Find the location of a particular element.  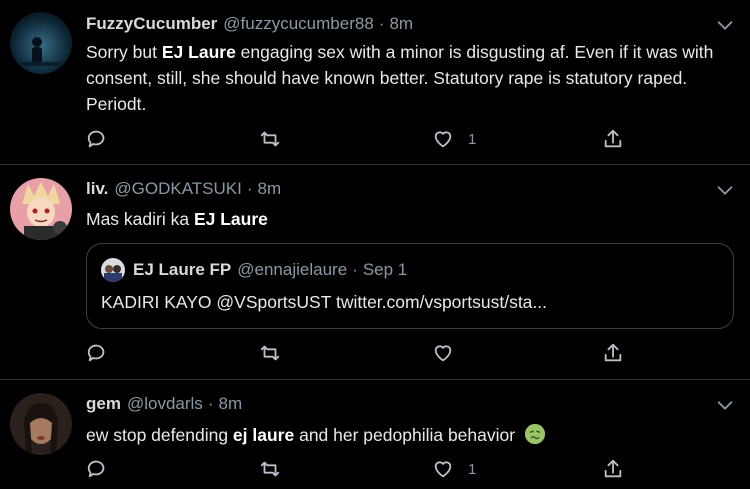

display-name: FuzzyCucumber is located at coordinates (151, 24).